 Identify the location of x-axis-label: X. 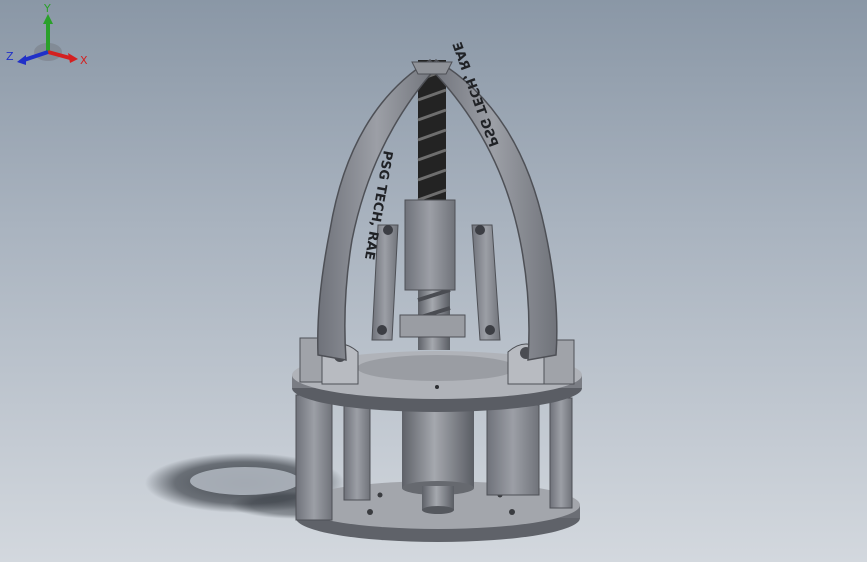
(84, 60).